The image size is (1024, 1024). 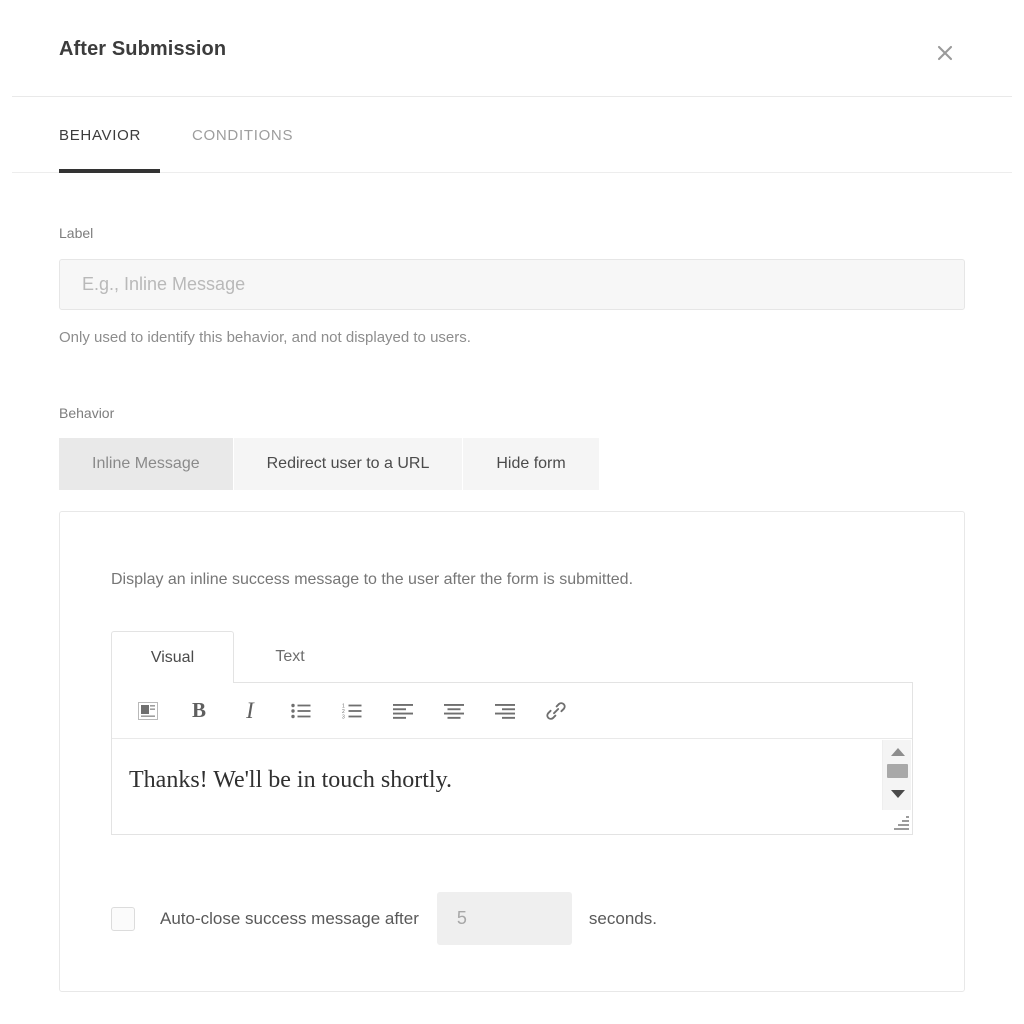 What do you see at coordinates (454, 711) in the screenshot?
I see `align-center-icon` at bounding box center [454, 711].